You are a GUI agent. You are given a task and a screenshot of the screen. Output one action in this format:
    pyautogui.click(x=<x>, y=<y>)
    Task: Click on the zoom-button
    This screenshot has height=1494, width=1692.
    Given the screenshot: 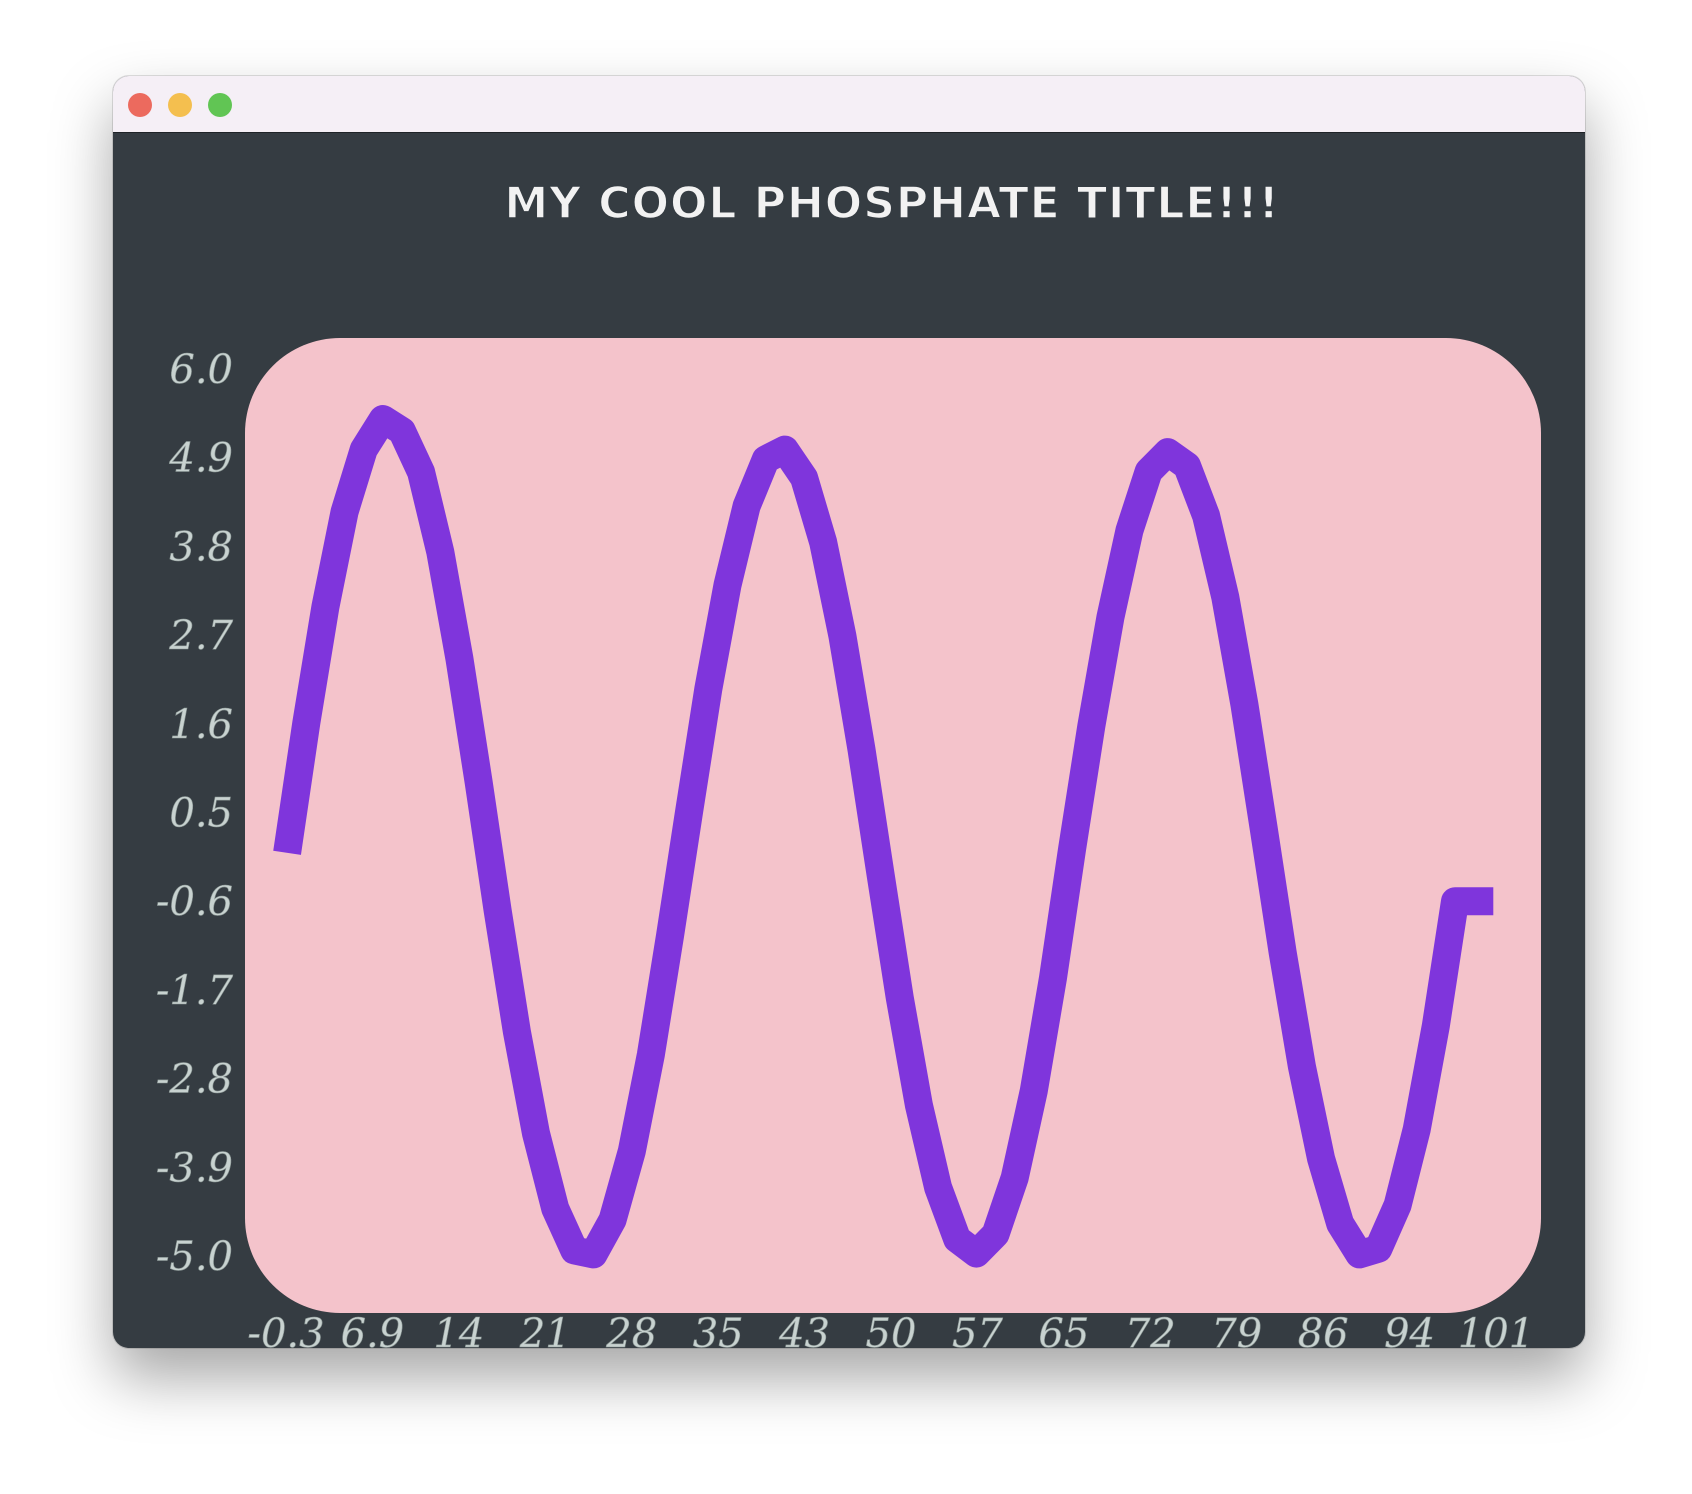 What is the action you would take?
    pyautogui.click(x=220, y=105)
    